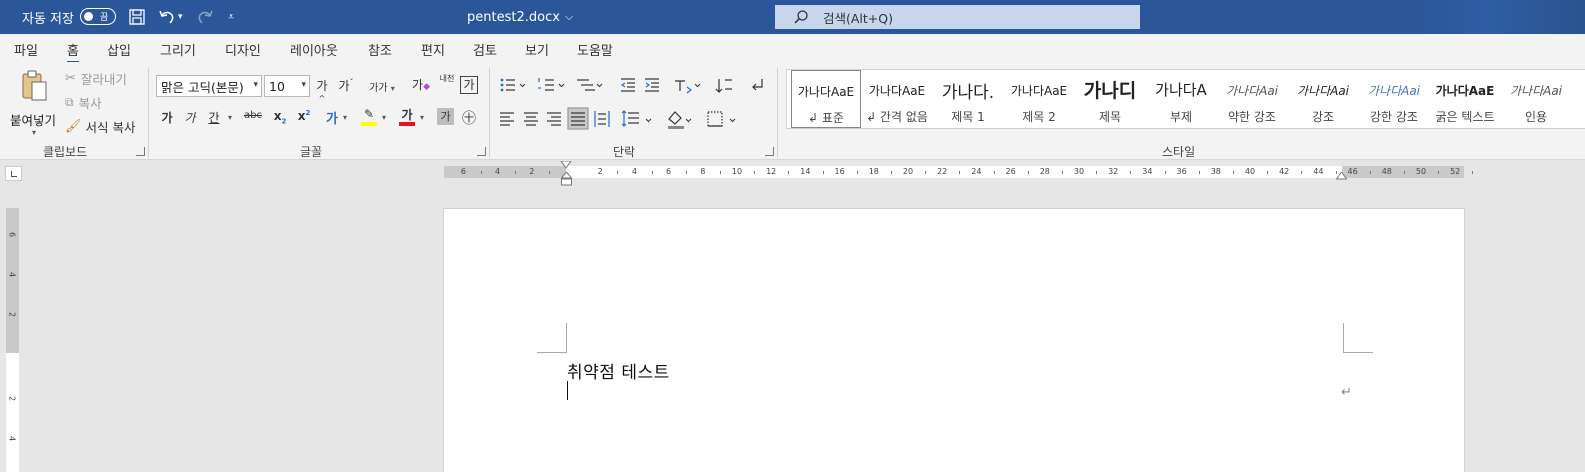  What do you see at coordinates (569, 16) in the screenshot?
I see `chevron-down-icon: ⌵` at bounding box center [569, 16].